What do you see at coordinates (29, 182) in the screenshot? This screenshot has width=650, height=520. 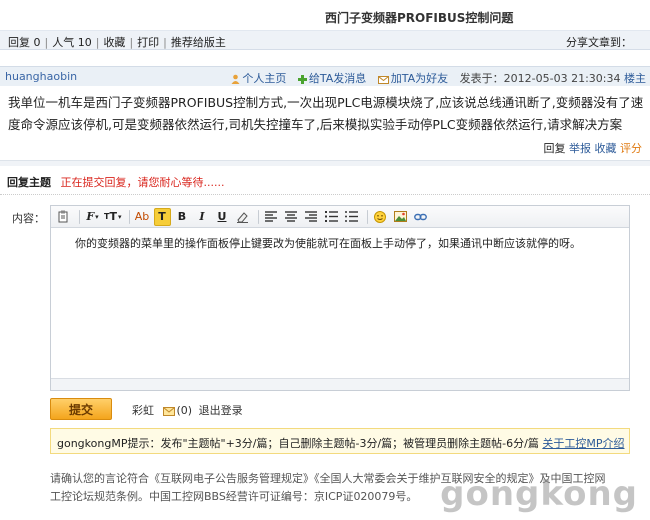 I see `reply-title: 回复主题` at bounding box center [29, 182].